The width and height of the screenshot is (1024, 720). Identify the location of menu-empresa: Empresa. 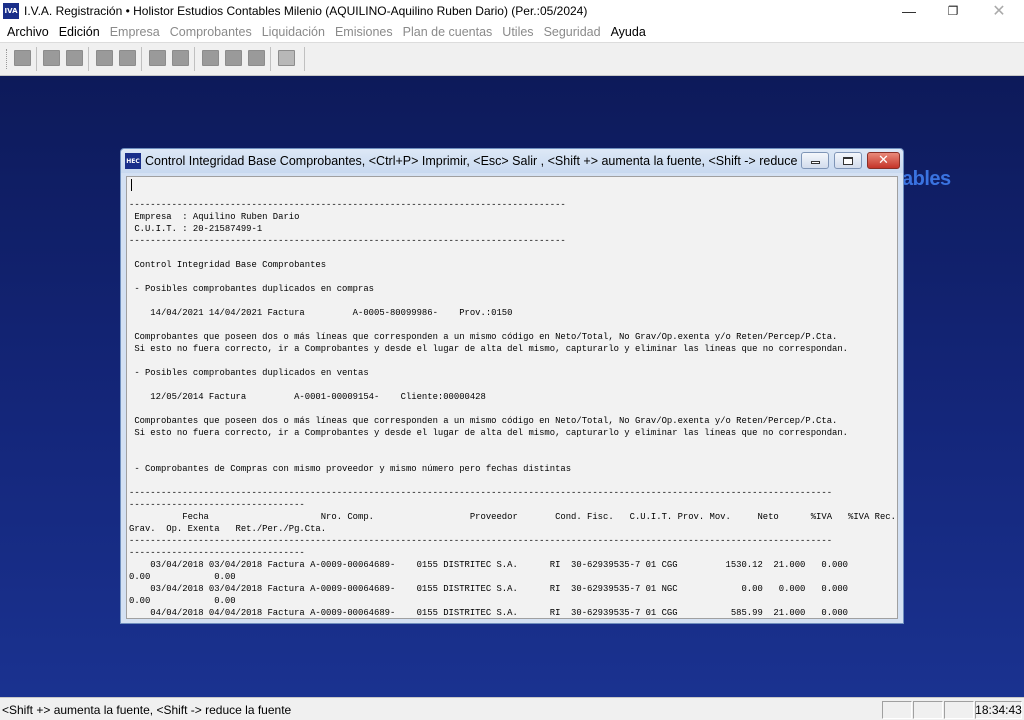
(135, 32).